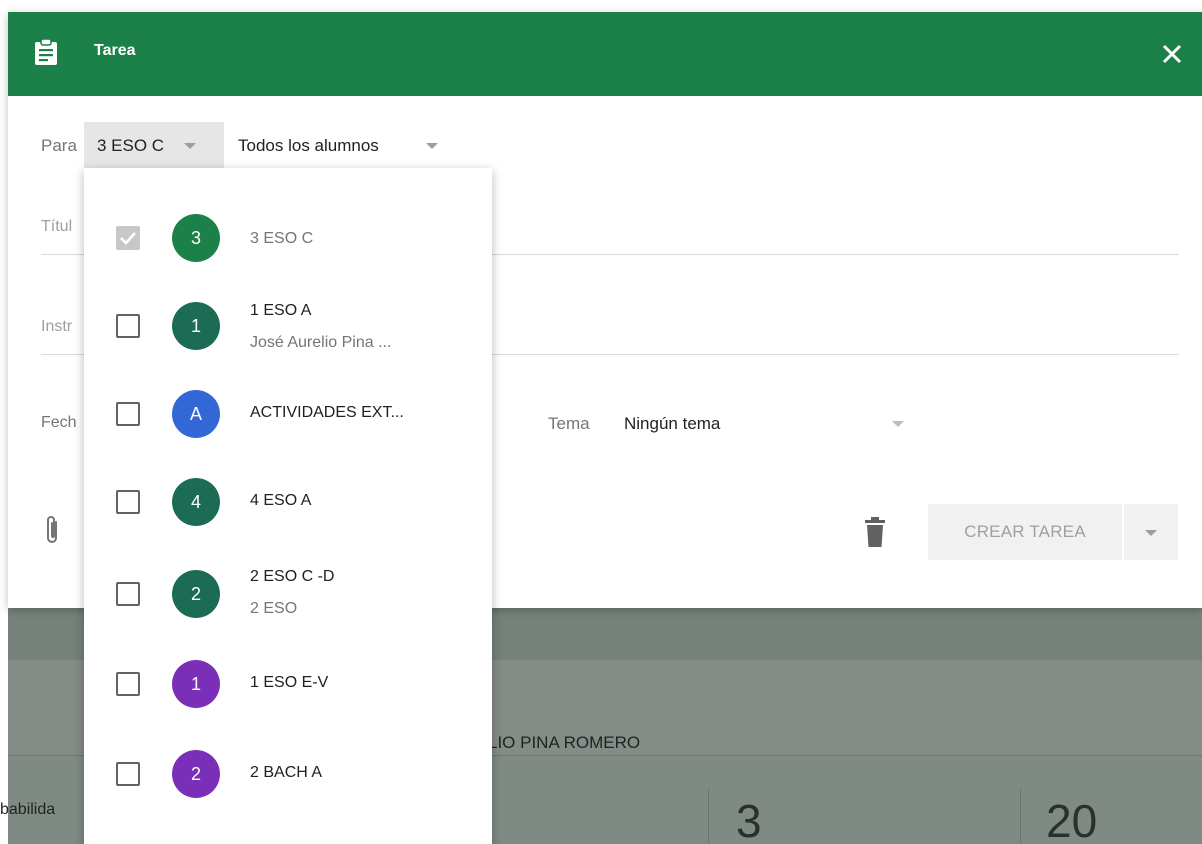  I want to click on class-select: 3 ESO C, so click(154, 145).